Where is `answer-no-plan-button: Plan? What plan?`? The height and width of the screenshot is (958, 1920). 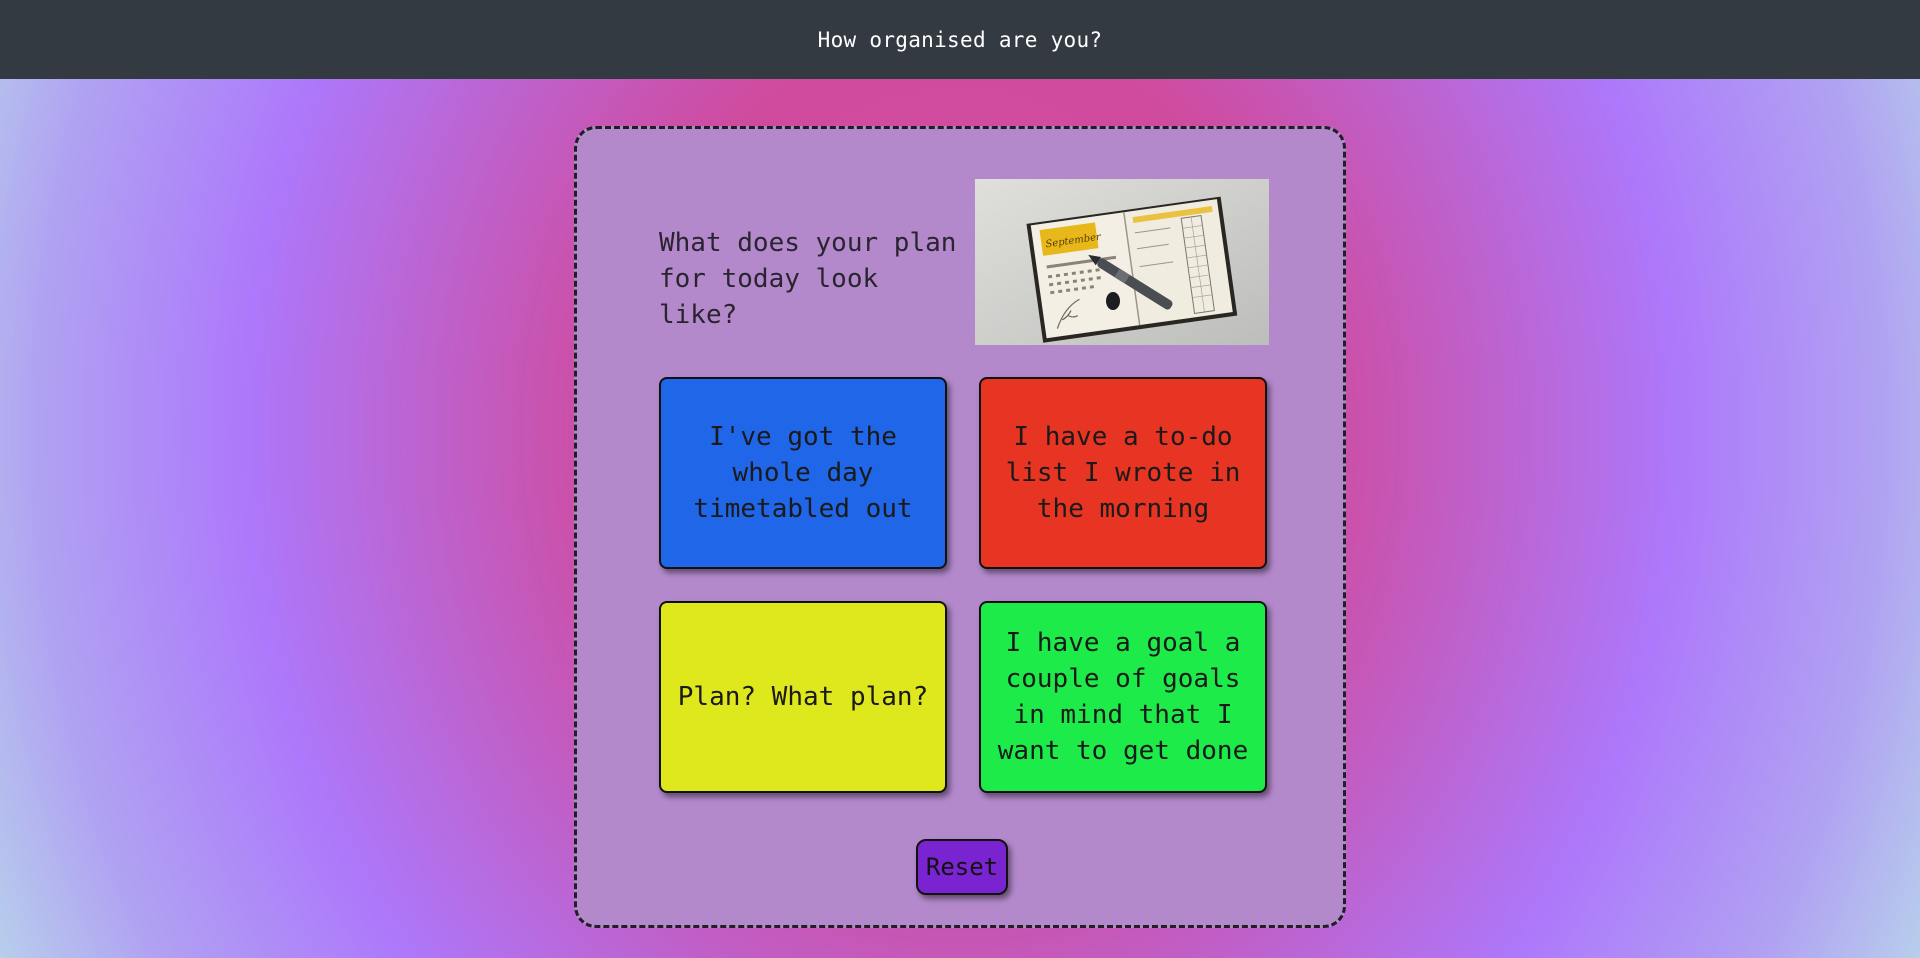 answer-no-plan-button: Plan? What plan? is located at coordinates (803, 697).